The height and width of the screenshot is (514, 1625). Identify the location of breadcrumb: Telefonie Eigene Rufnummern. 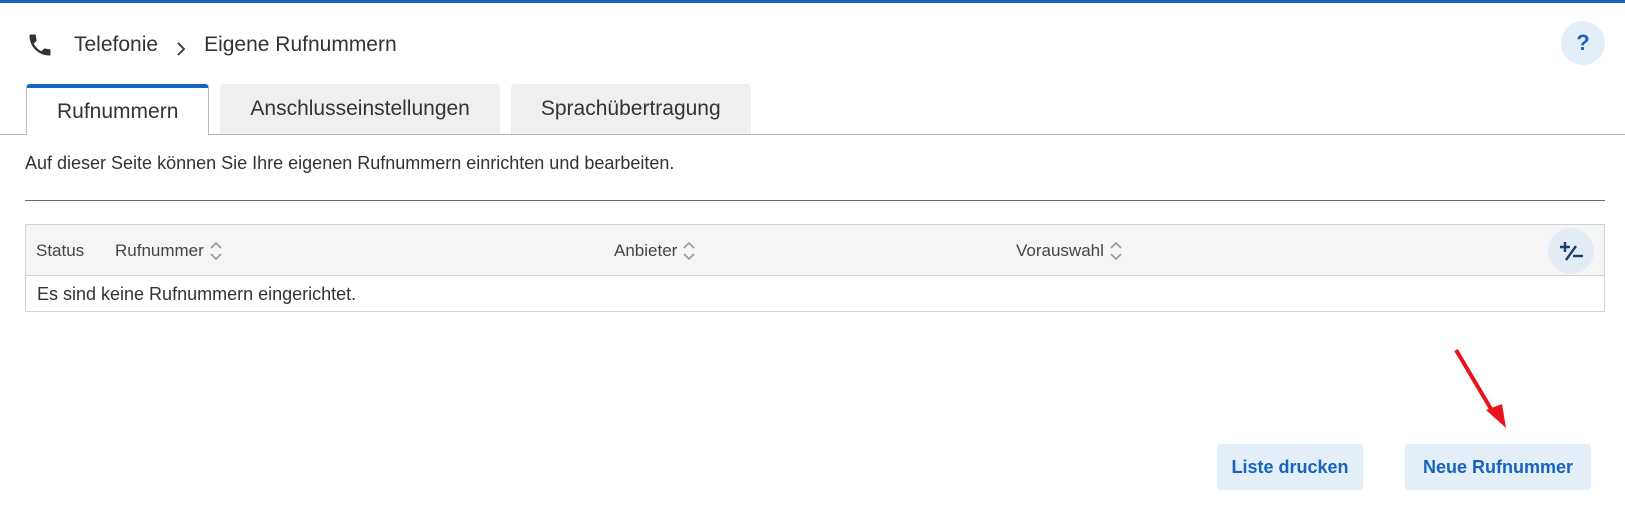
(211, 45).